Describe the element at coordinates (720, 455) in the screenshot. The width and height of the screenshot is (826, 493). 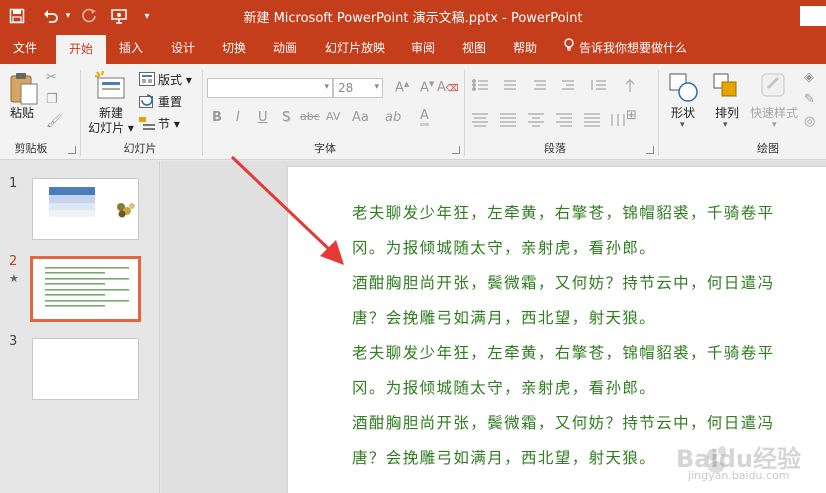
I see `baidu-watermark: Baidu经验 jingyan.baidu.com` at that location.